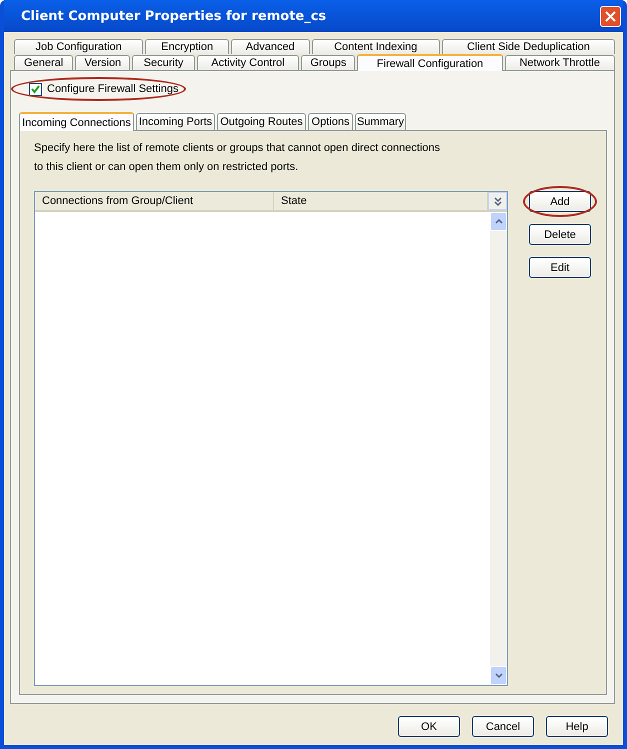  What do you see at coordinates (328, 62) in the screenshot?
I see `tab: Groups` at bounding box center [328, 62].